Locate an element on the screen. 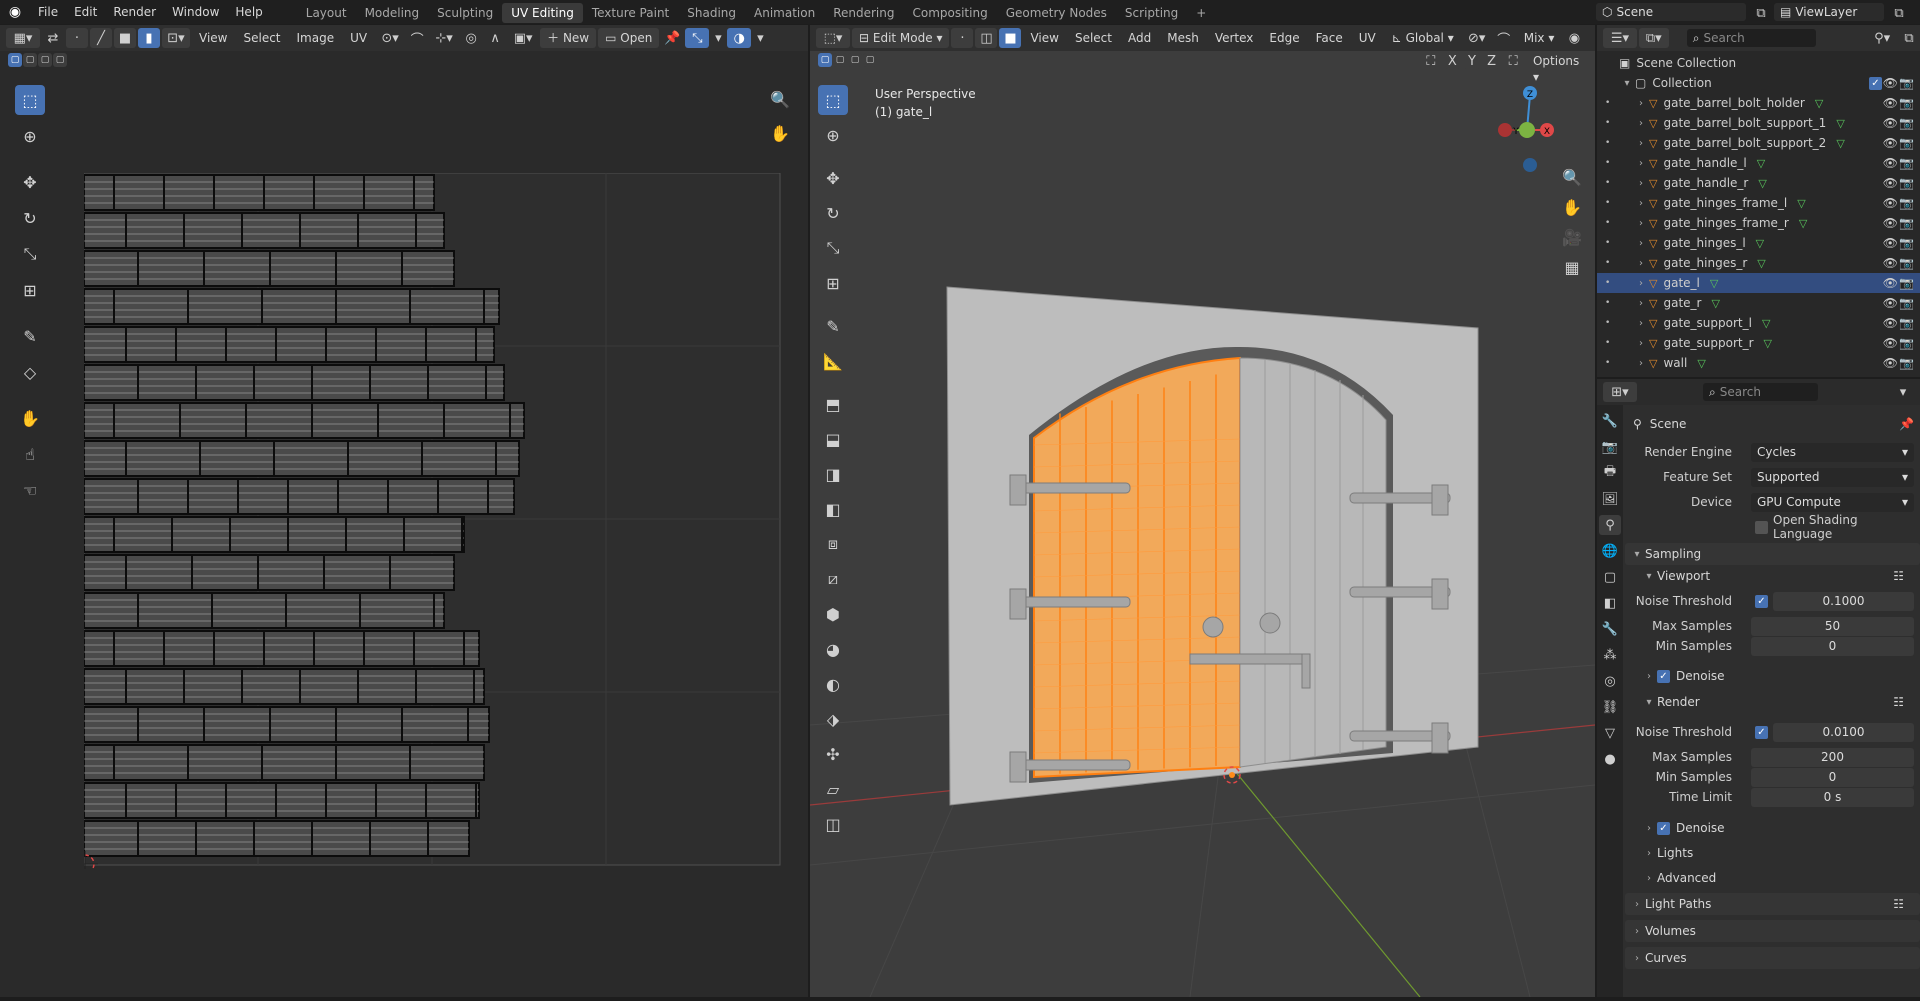  r-noise-field: 0.0100 is located at coordinates (1843, 732).